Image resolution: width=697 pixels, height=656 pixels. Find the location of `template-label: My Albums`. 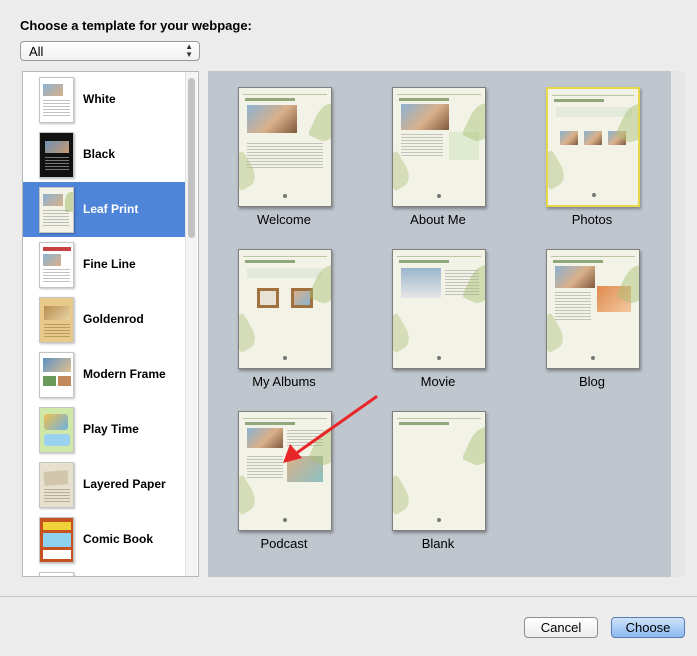

template-label: My Albums is located at coordinates (284, 381).